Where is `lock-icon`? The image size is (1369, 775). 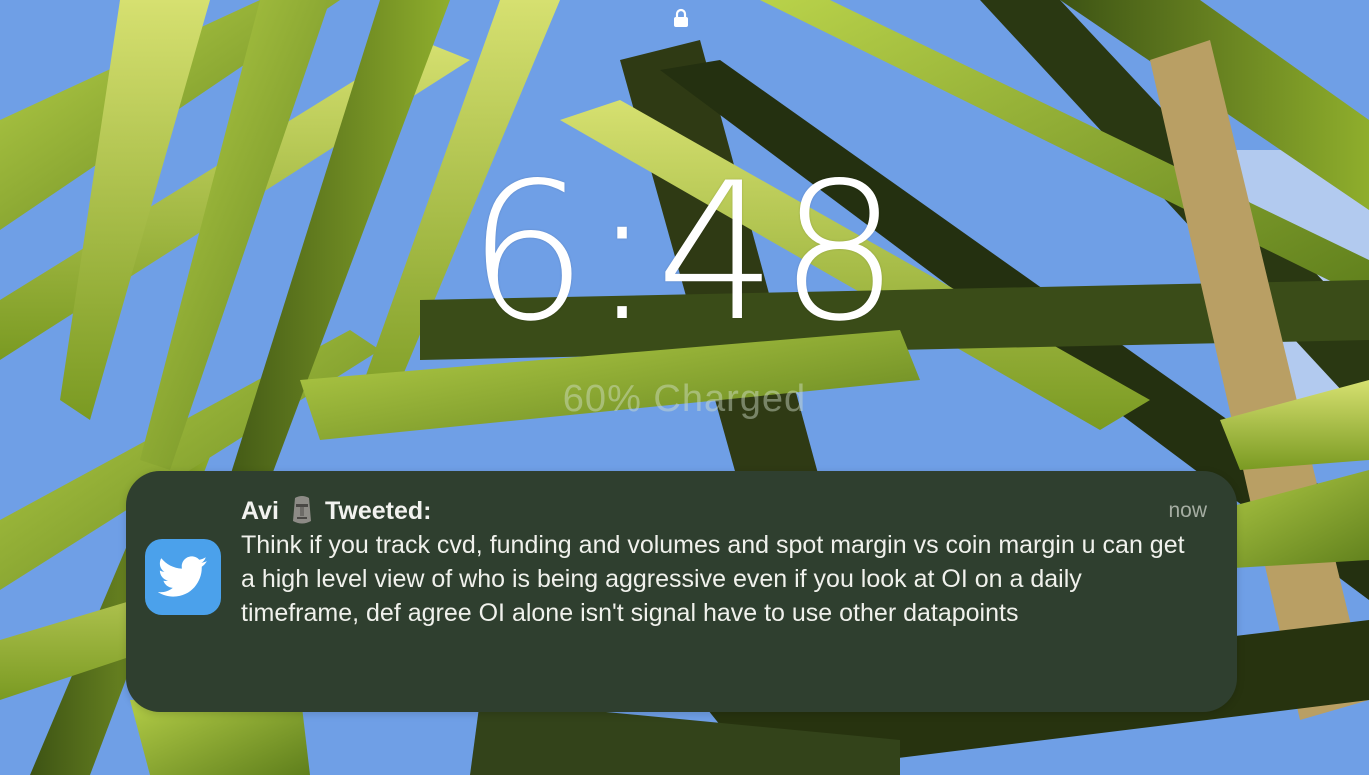 lock-icon is located at coordinates (681, 17).